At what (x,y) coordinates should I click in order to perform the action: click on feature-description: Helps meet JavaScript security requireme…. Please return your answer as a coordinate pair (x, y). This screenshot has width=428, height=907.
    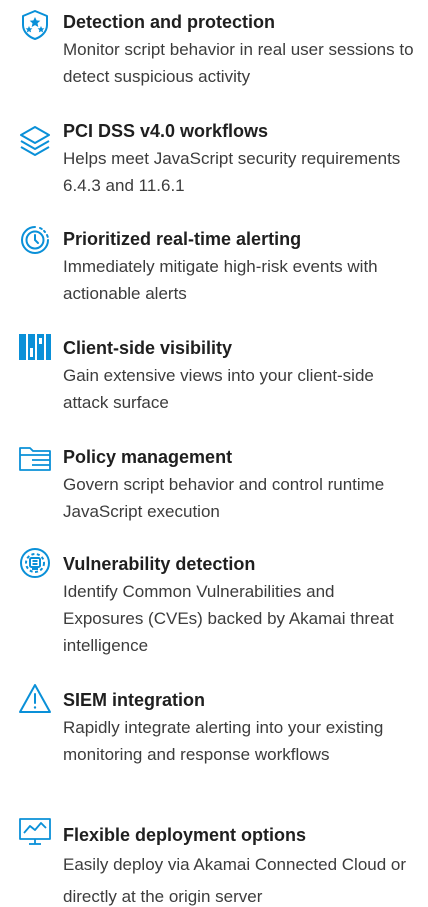
    Looking at the image, I should click on (232, 172).